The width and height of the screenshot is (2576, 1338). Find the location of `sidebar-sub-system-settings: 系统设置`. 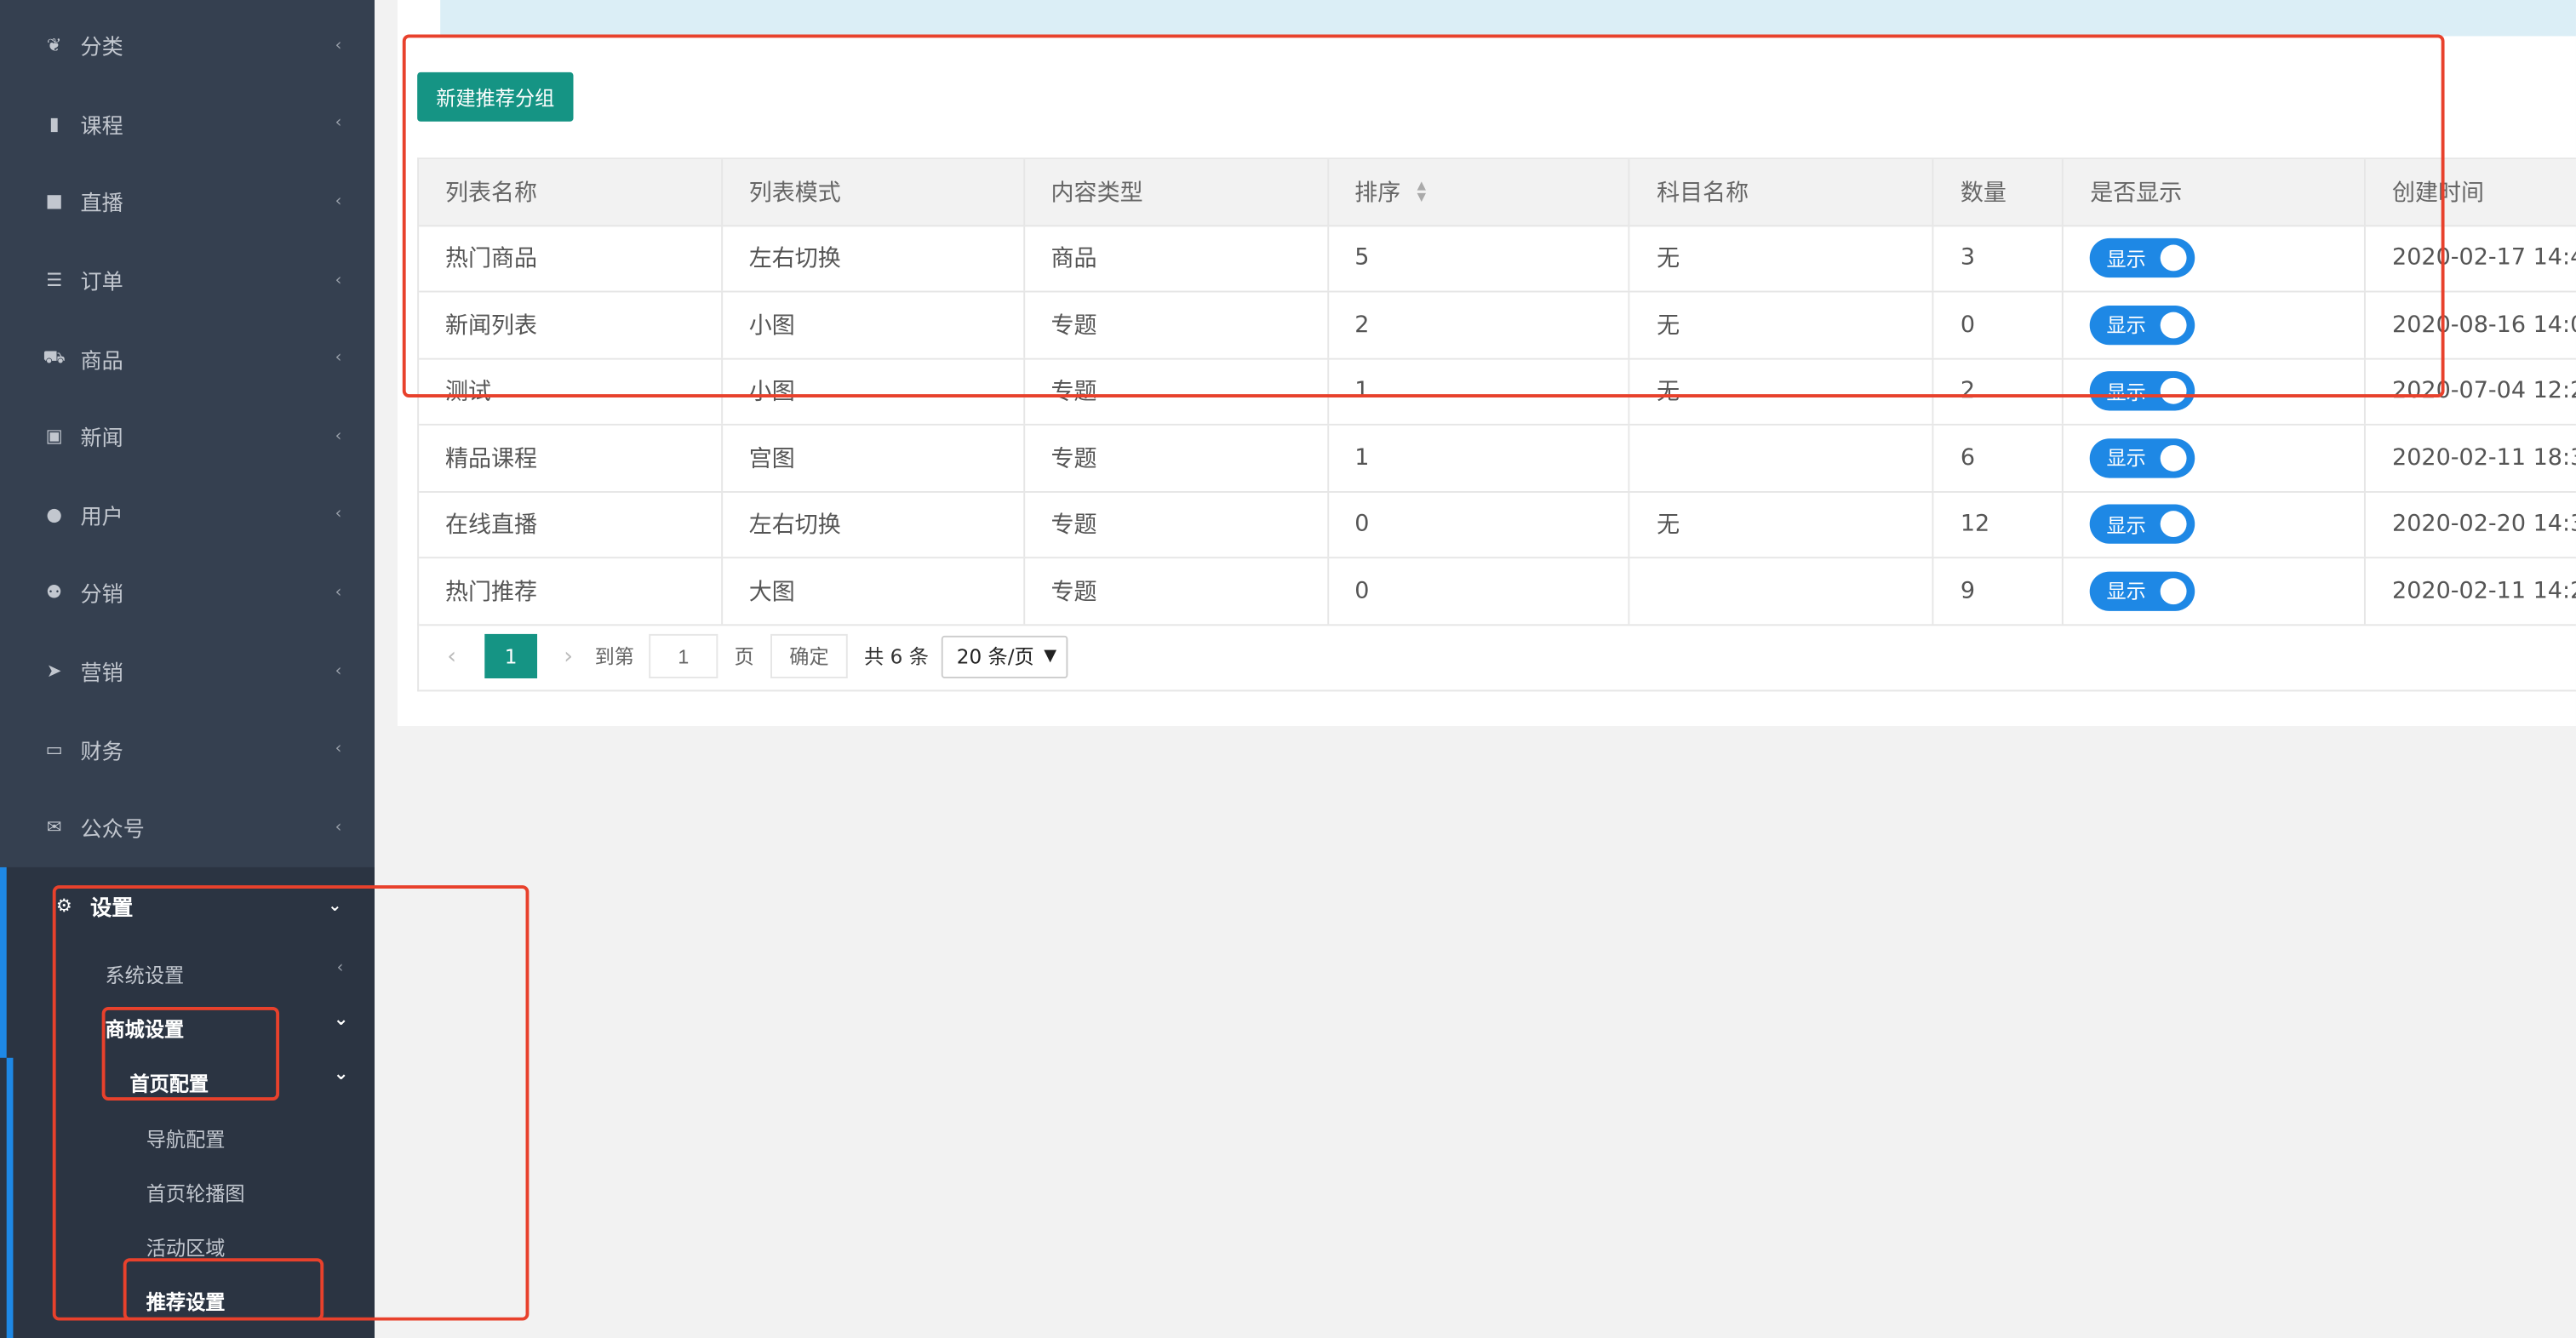

sidebar-sub-system-settings: 系统设置 is located at coordinates (146, 975).